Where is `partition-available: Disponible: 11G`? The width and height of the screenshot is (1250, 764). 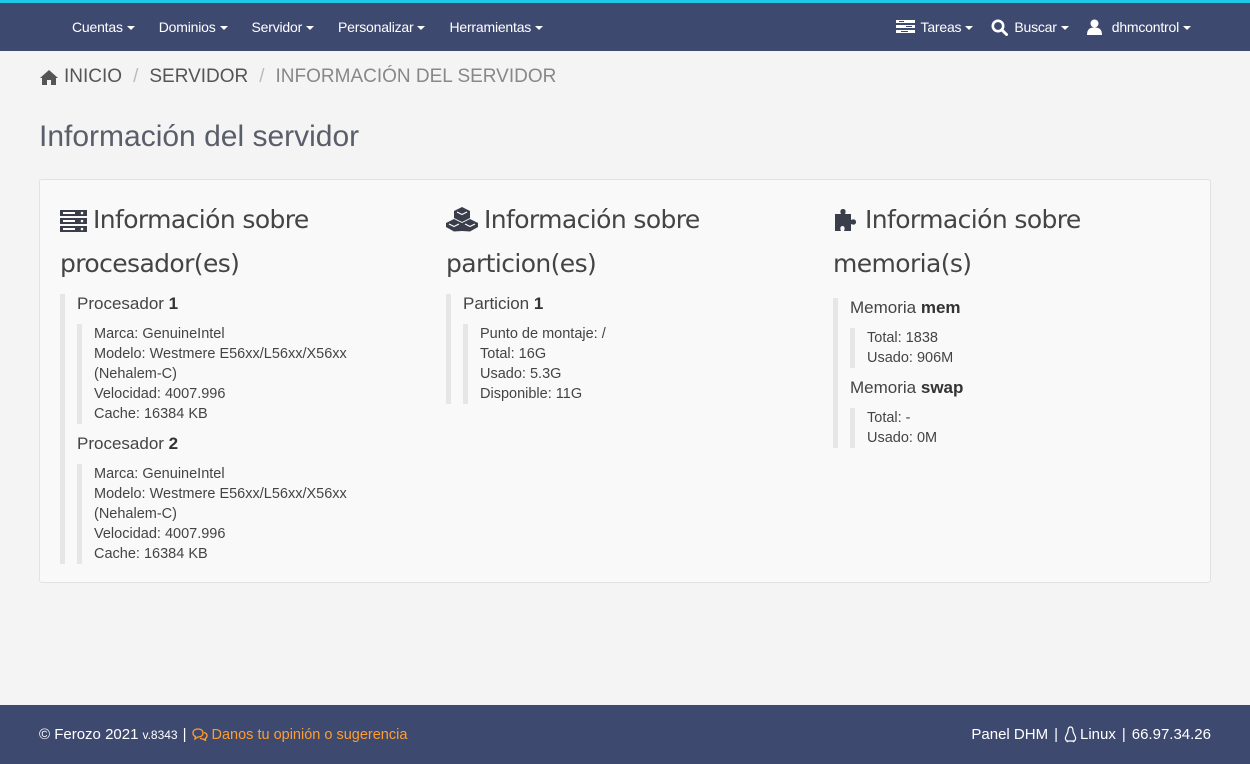 partition-available: Disponible: 11G is located at coordinates (531, 394).